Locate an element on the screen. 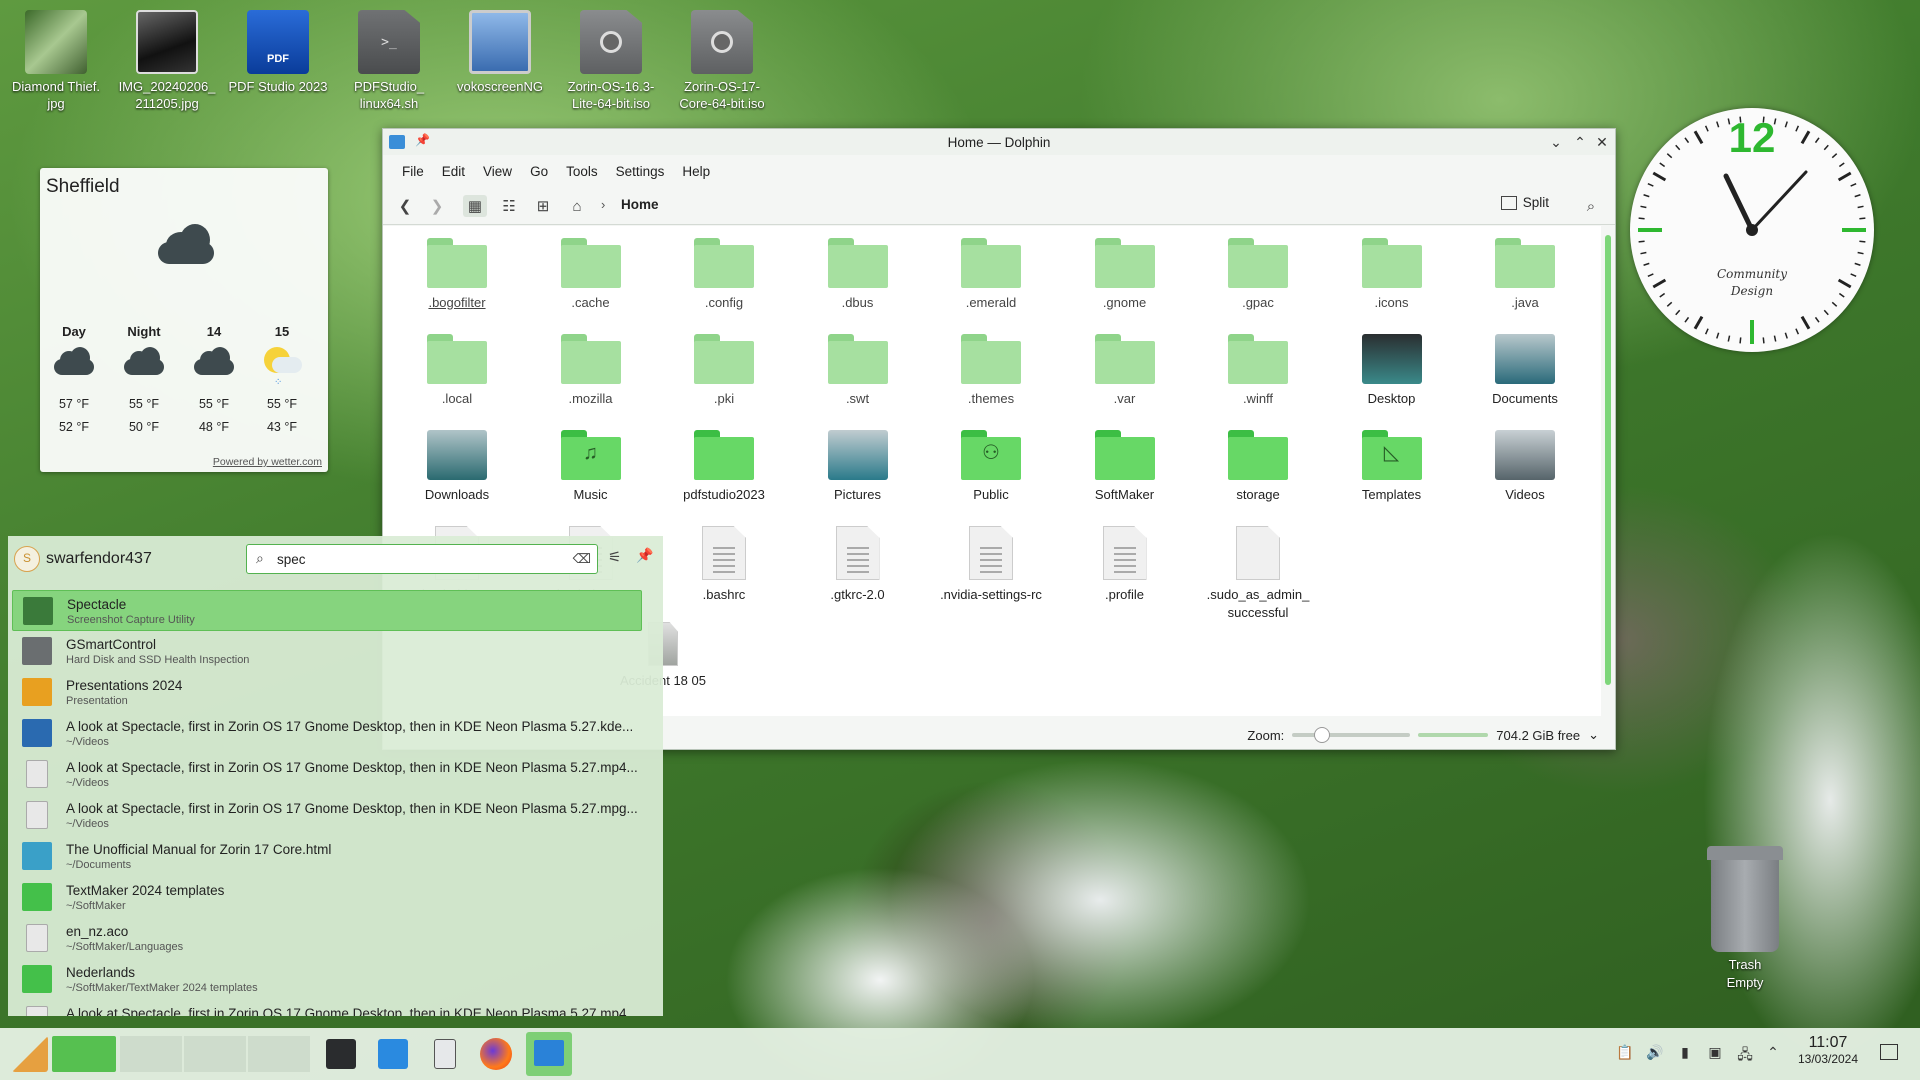  file-item: ♫ Music is located at coordinates (591, 467).